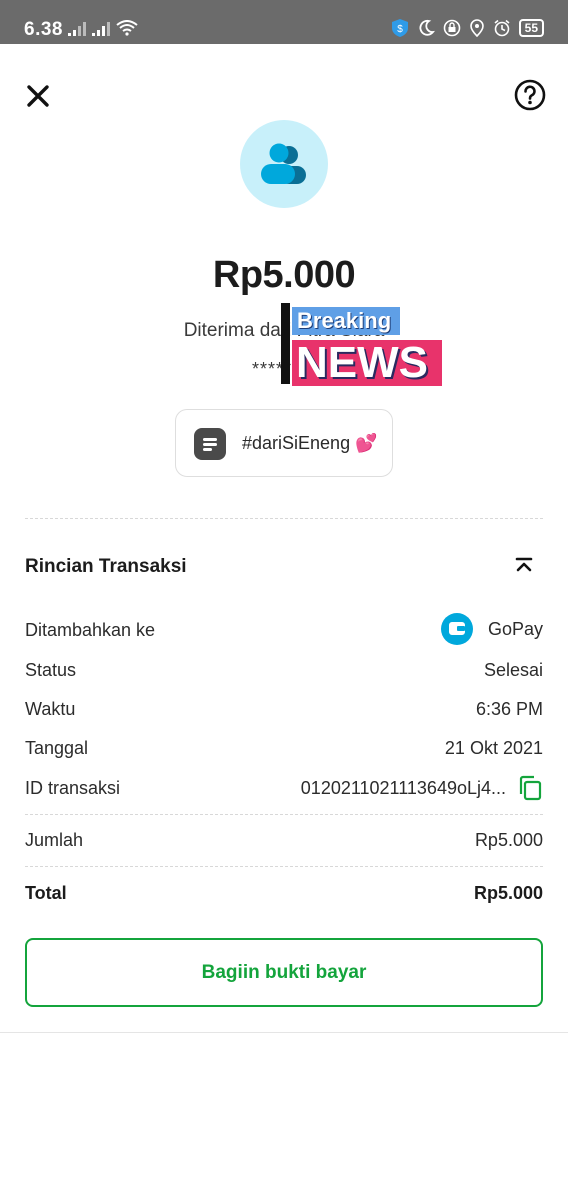 The width and height of the screenshot is (568, 1200). What do you see at coordinates (284, 275) in the screenshot?
I see `amount-text: Rp5.000` at bounding box center [284, 275].